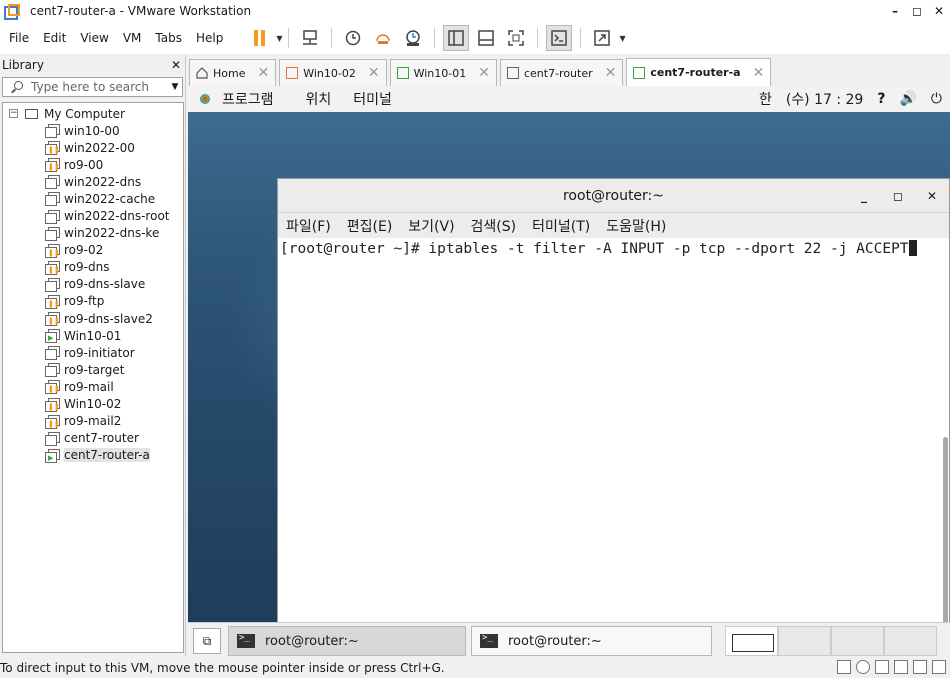 This screenshot has height=678, width=950. Describe the element at coordinates (939, 667) in the screenshot. I see `message-icon` at that location.